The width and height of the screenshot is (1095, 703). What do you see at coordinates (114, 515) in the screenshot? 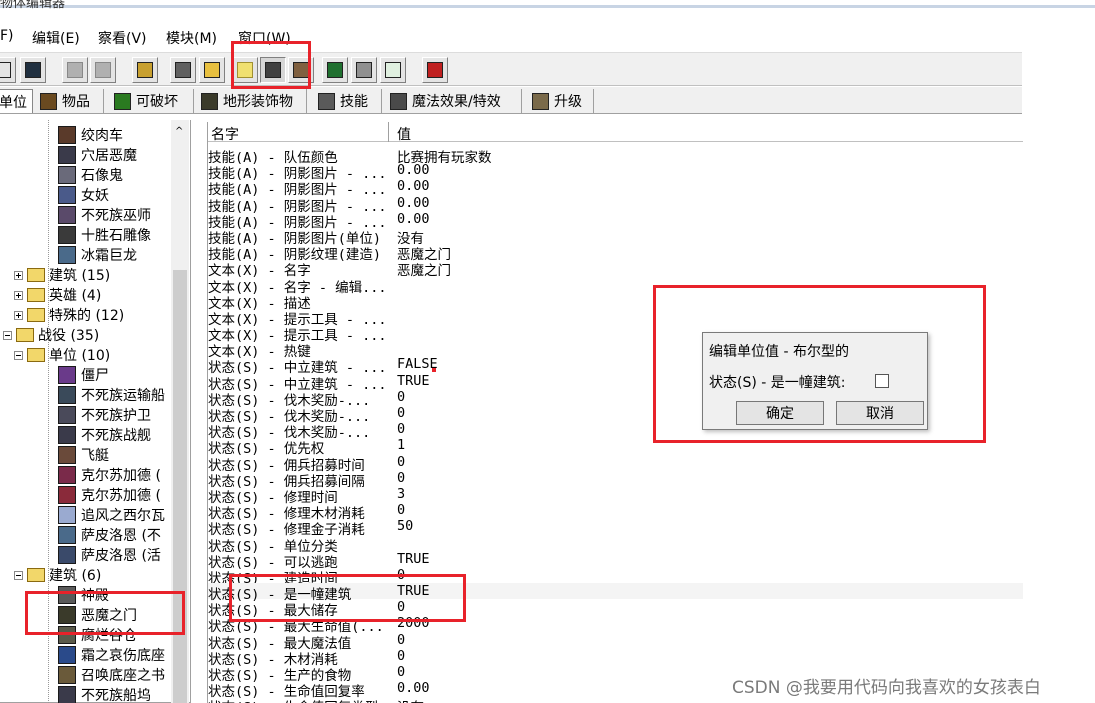
I see `tree-item: 追风之西尔瓦` at bounding box center [114, 515].